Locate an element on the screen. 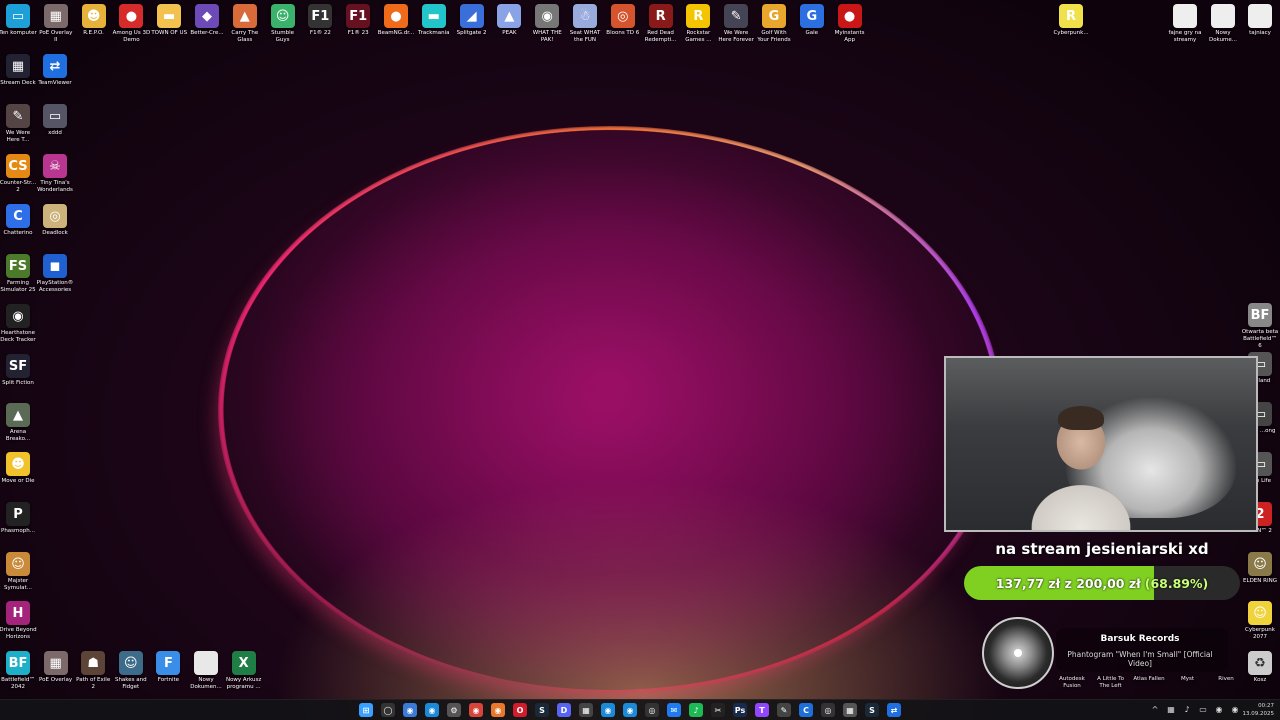 The image size is (1280, 720). desktop-shortcut: ☺ Cyberpunk 2077 is located at coordinates (1260, 621).